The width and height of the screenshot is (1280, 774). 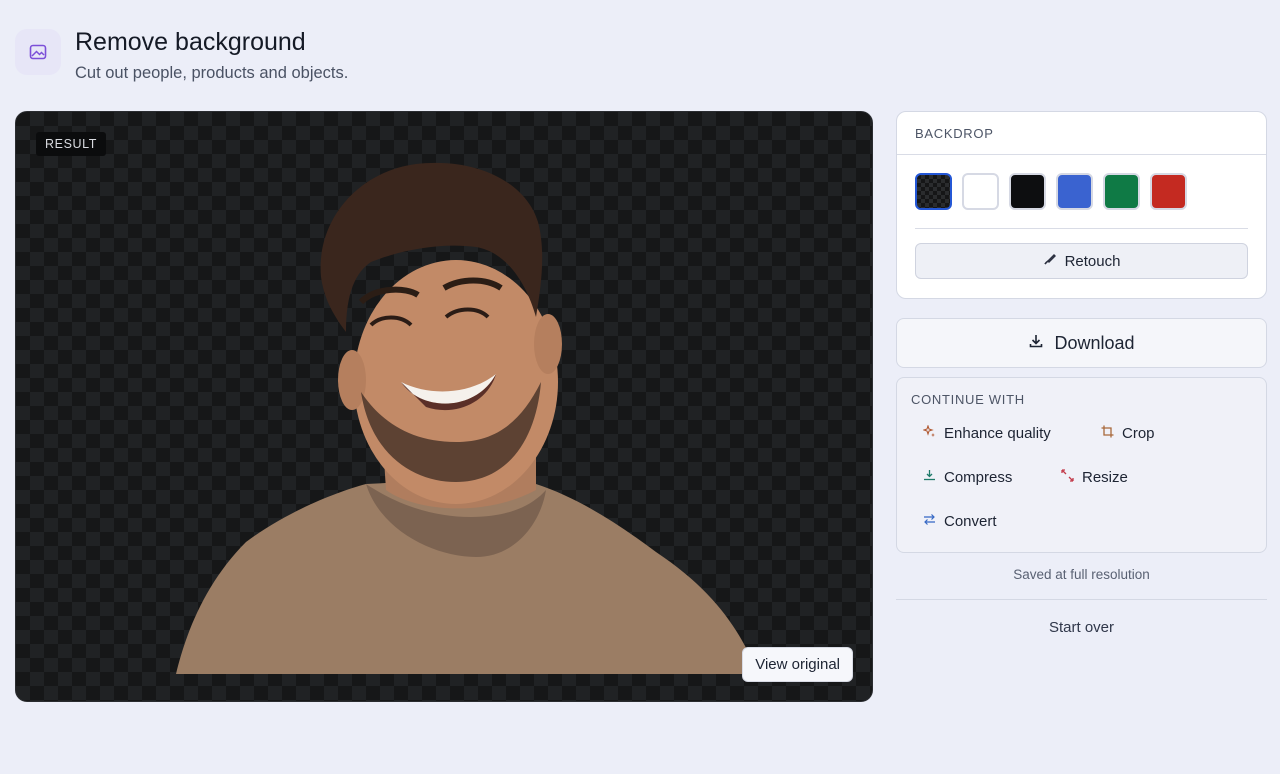 What do you see at coordinates (929, 477) in the screenshot?
I see `compress-icon` at bounding box center [929, 477].